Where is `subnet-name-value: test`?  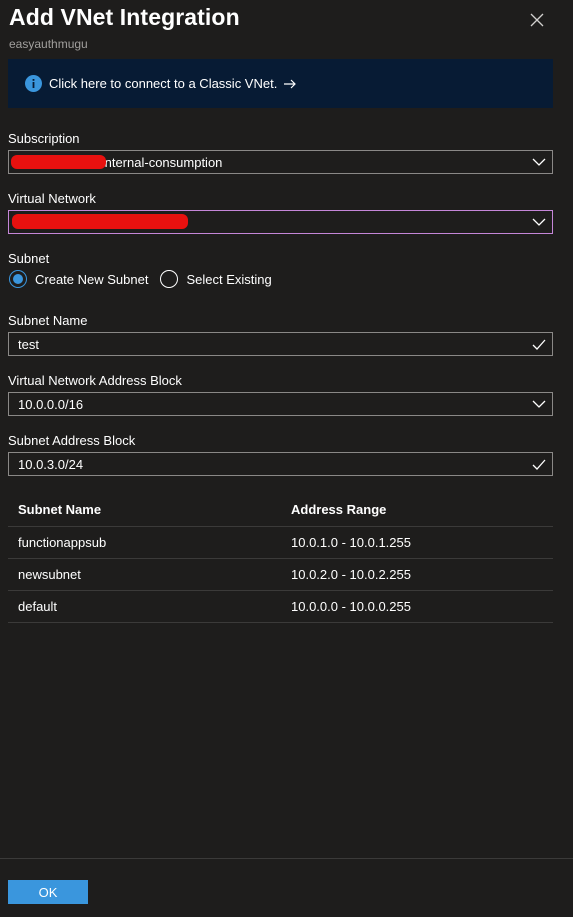 subnet-name-value: test is located at coordinates (28, 344).